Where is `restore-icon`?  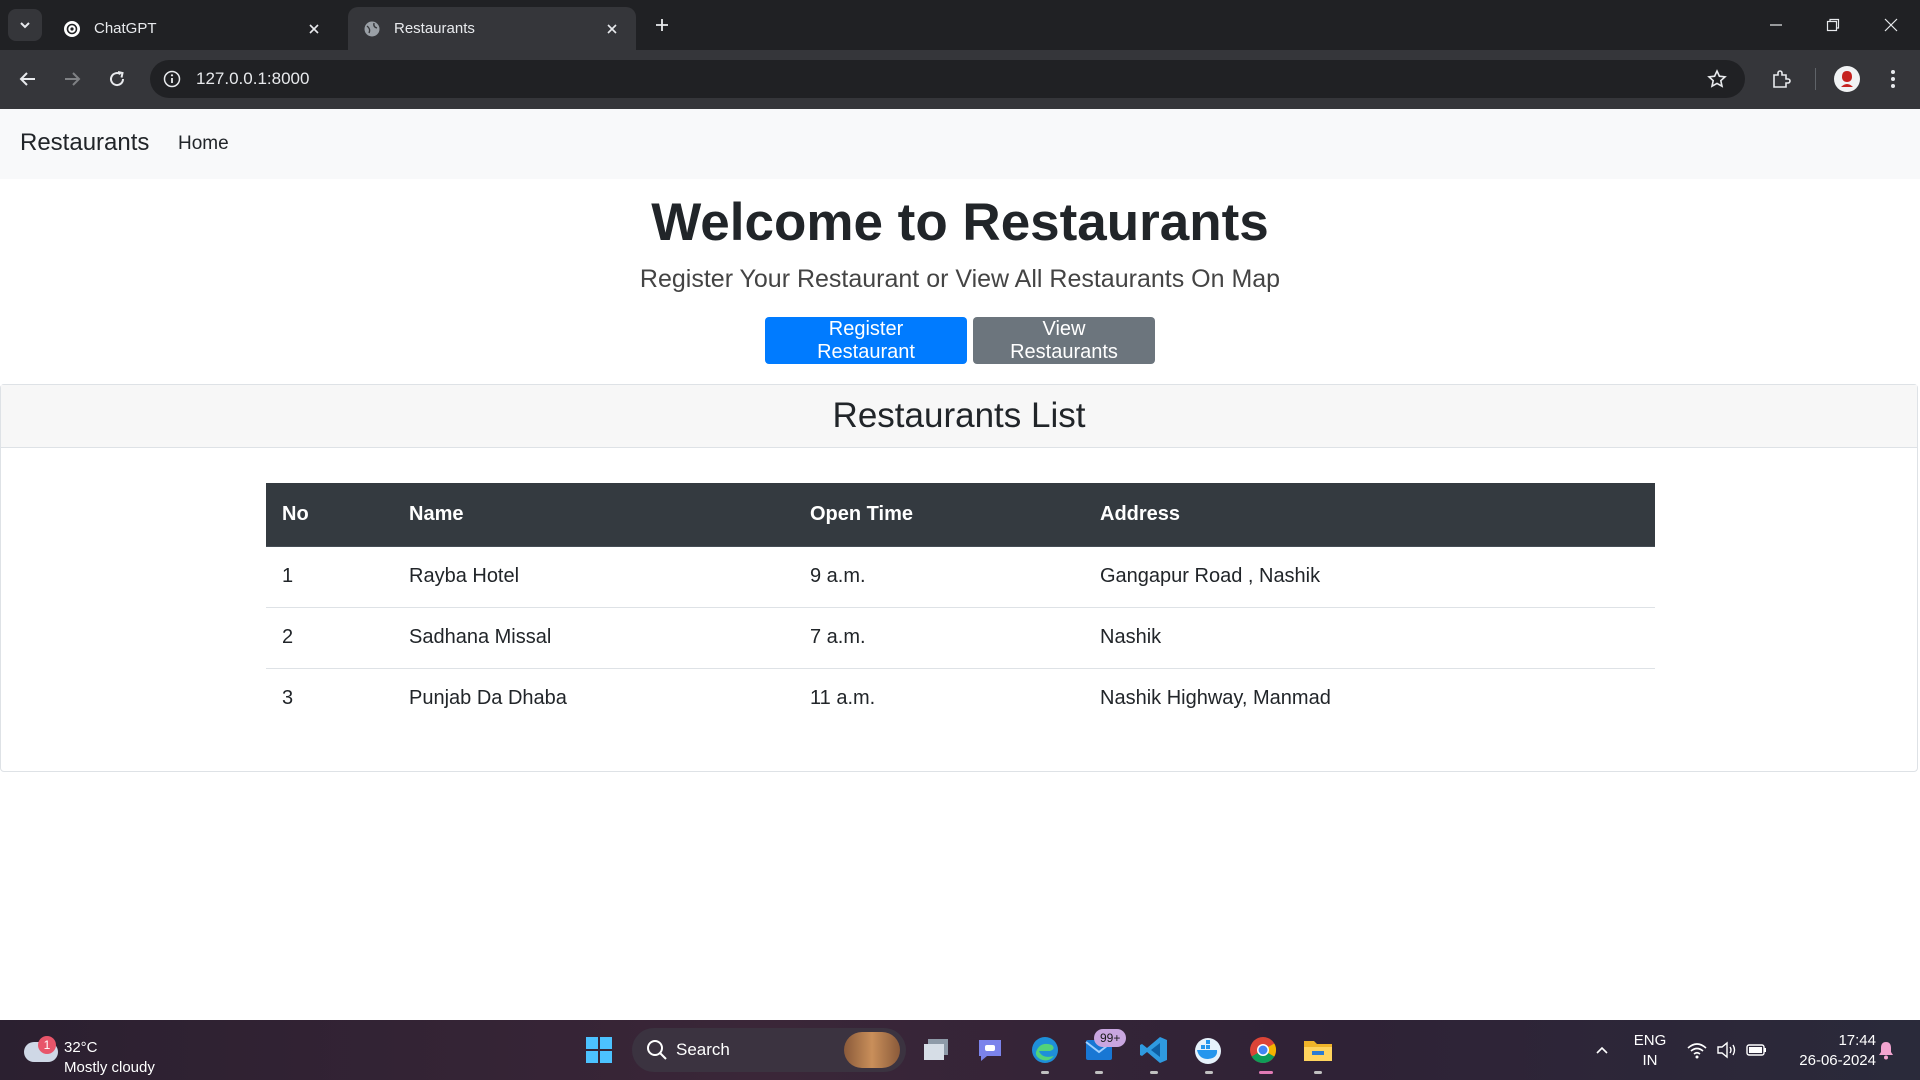 restore-icon is located at coordinates (1833, 25).